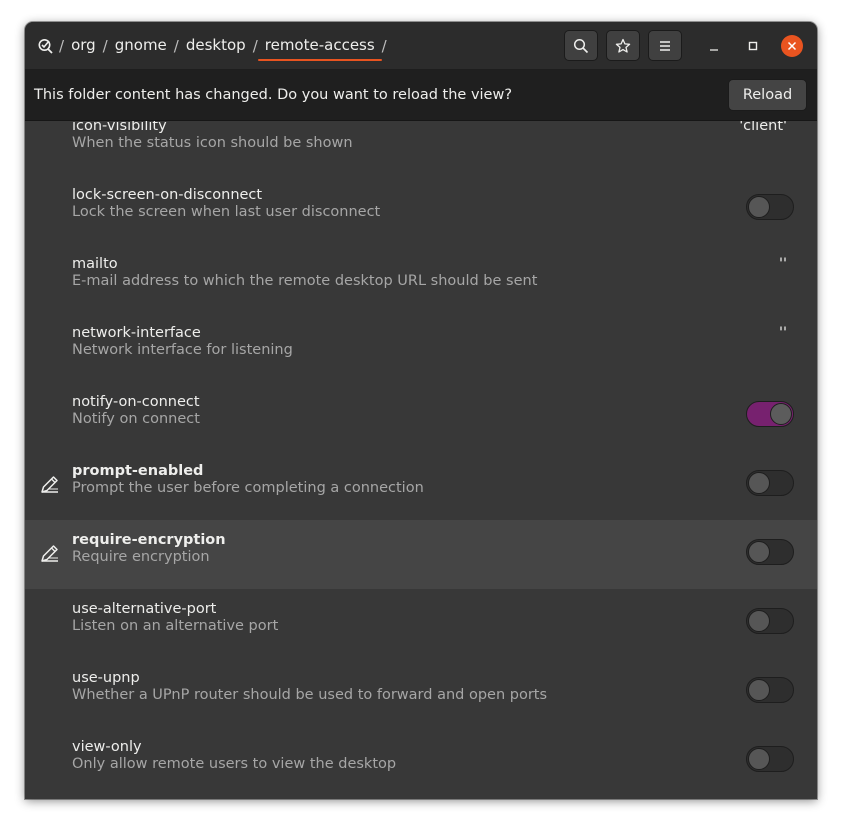 Image resolution: width=842 pixels, height=828 pixels. What do you see at coordinates (767, 95) in the screenshot?
I see `reload-button: Reload` at bounding box center [767, 95].